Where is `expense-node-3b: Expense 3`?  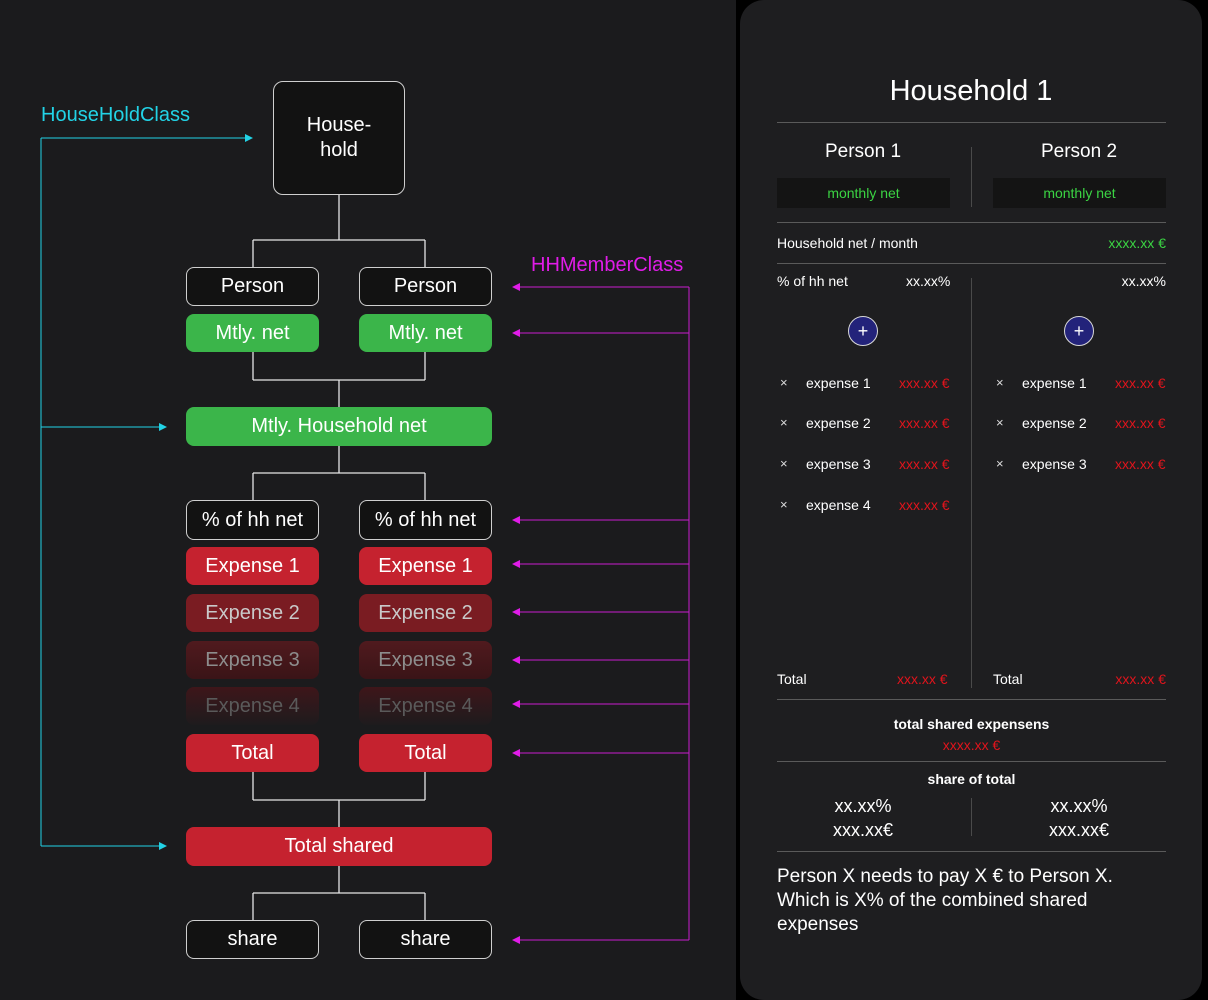 expense-node-3b: Expense 3 is located at coordinates (425, 660).